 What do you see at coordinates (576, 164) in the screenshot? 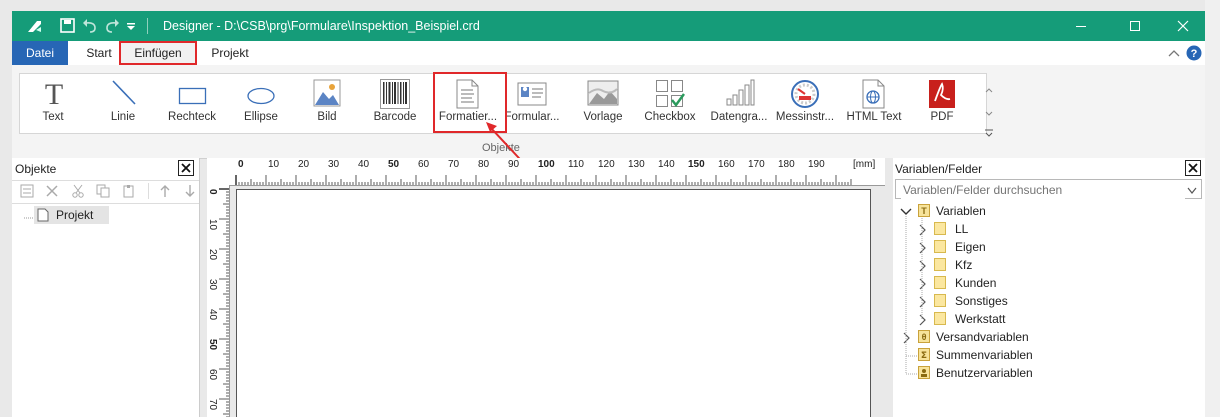
I see `ruler-label: 110` at bounding box center [576, 164].